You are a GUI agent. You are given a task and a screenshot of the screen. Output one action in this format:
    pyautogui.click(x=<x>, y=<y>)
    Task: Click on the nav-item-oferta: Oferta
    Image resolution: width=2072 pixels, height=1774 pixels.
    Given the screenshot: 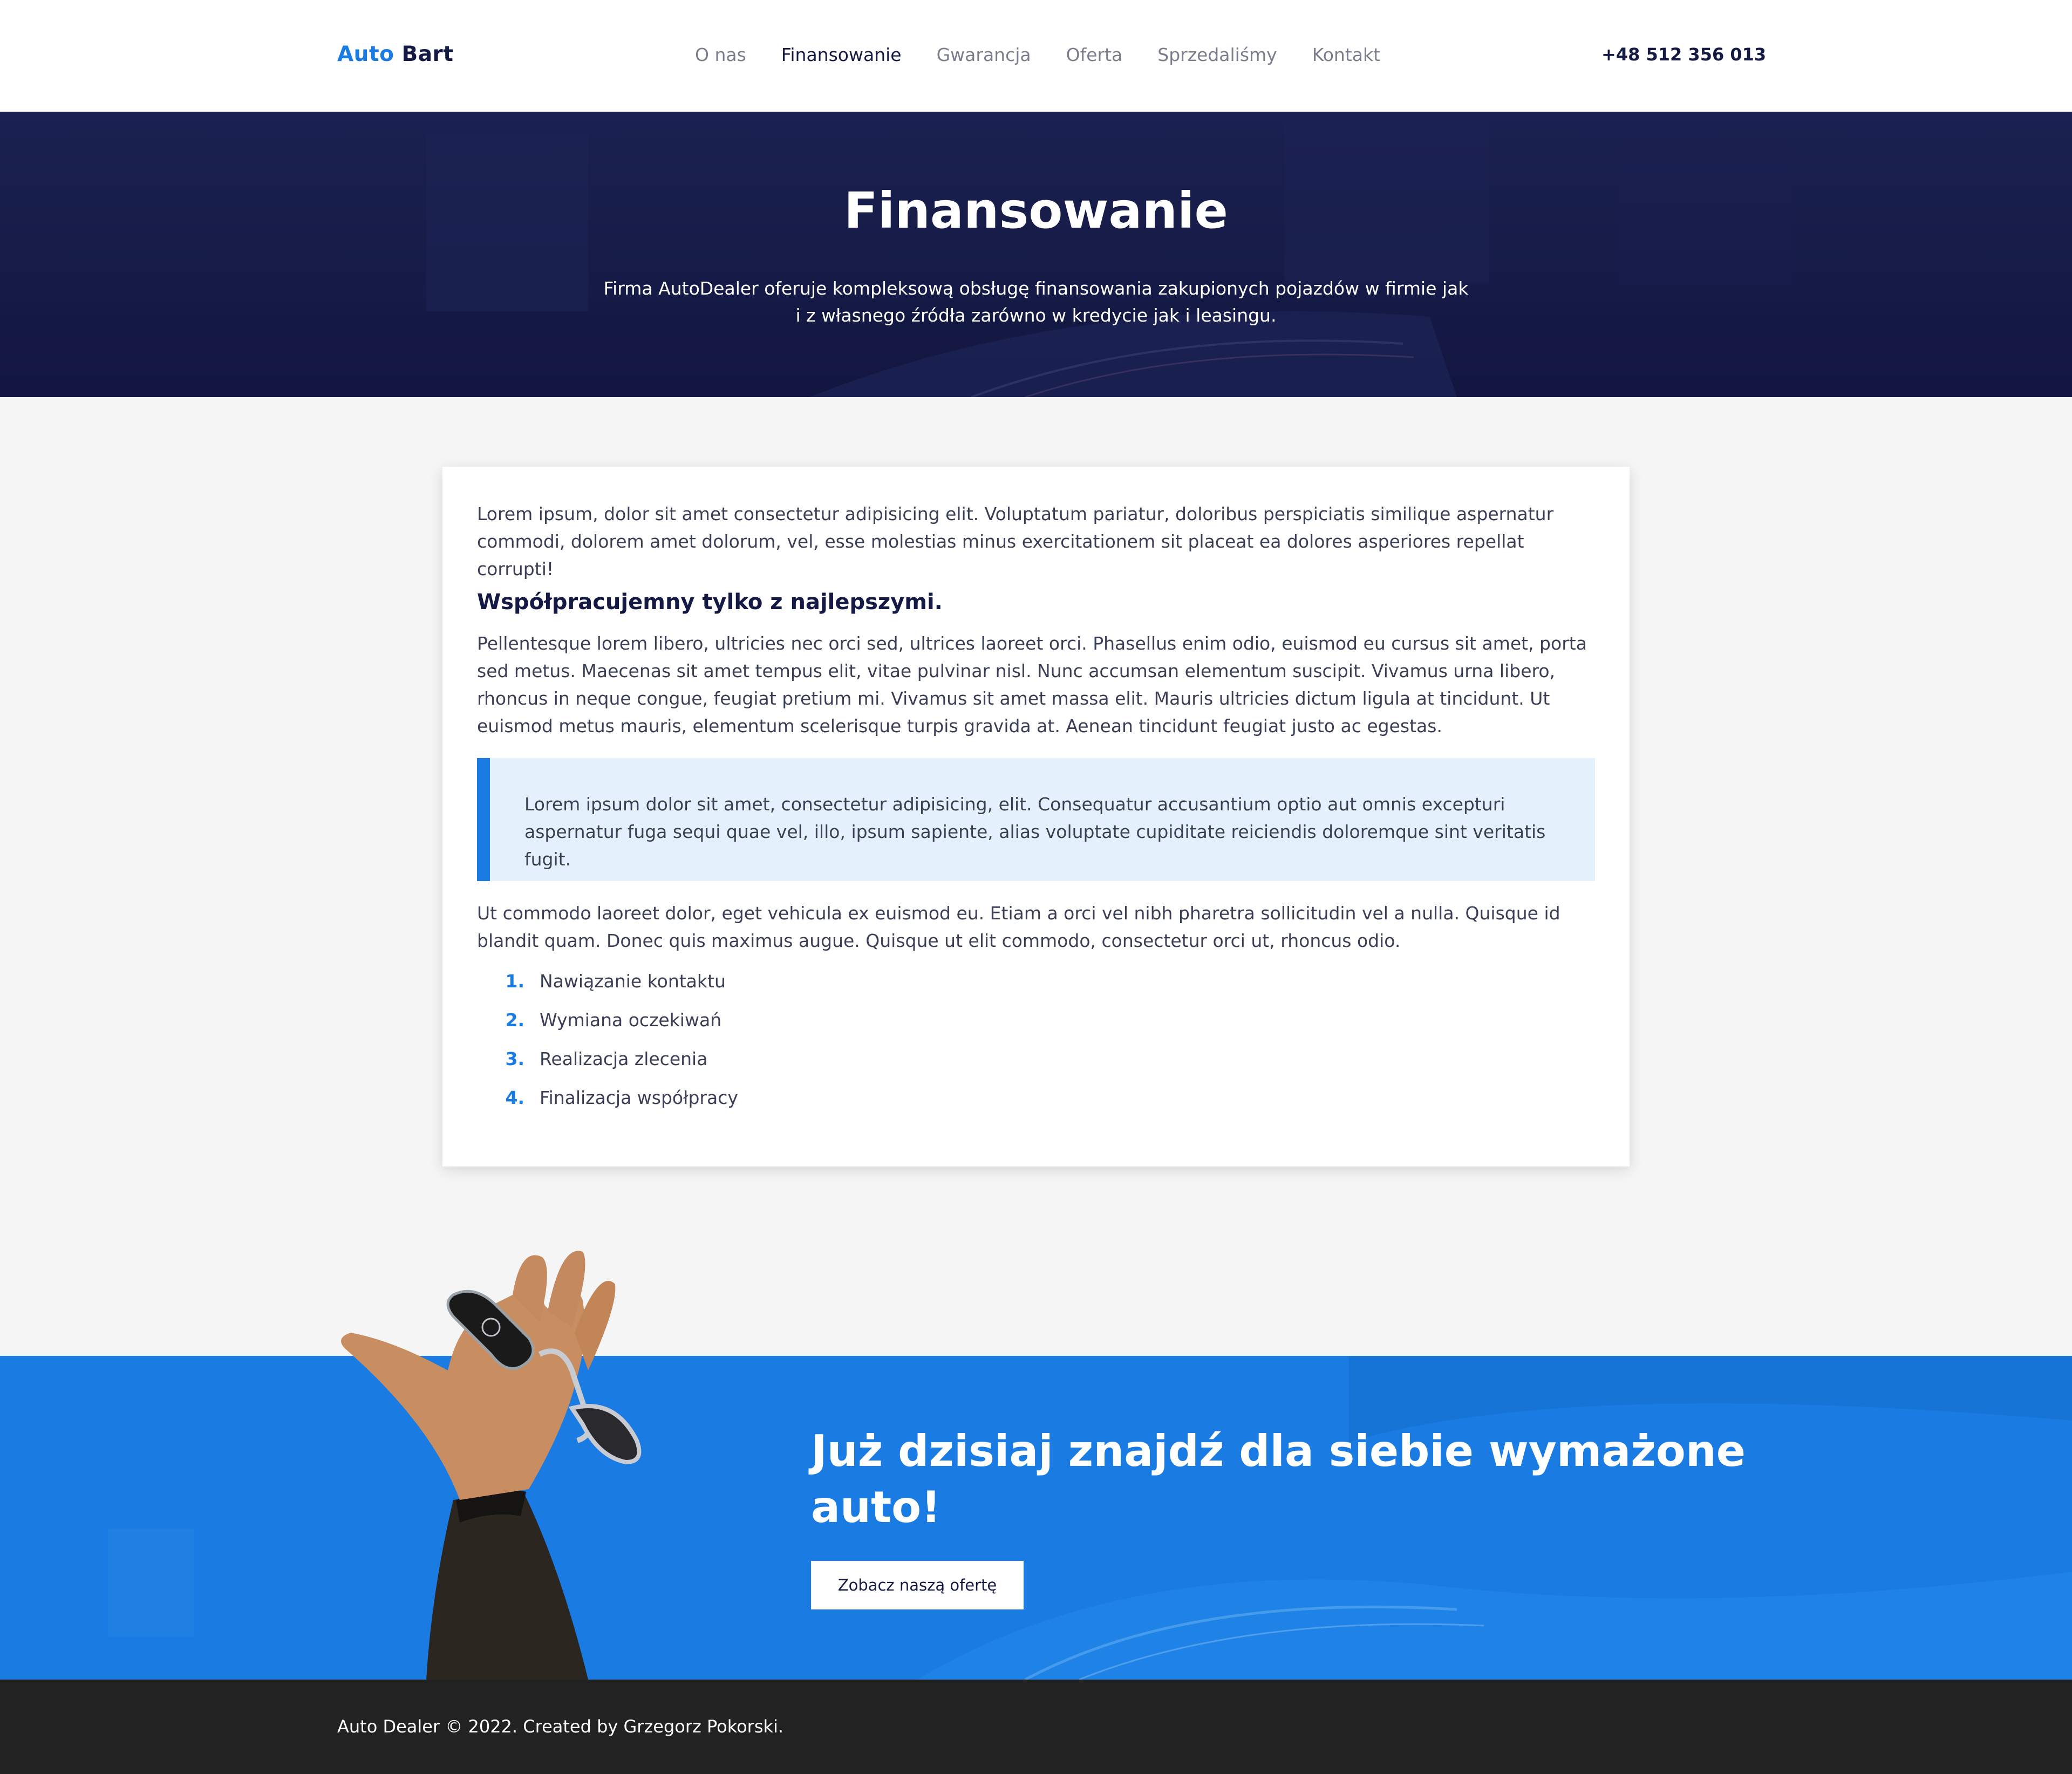 What is the action you would take?
    pyautogui.click(x=1094, y=54)
    